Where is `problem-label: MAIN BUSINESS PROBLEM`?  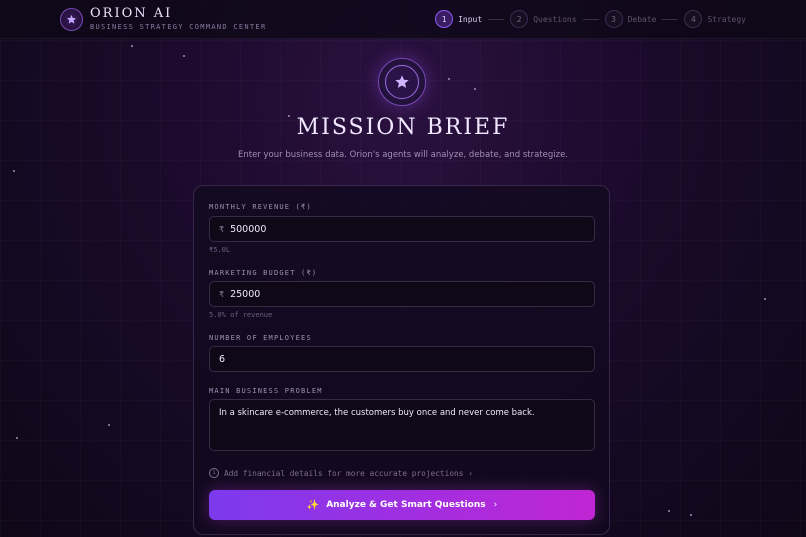 problem-label: MAIN BUSINESS PROBLEM is located at coordinates (266, 391).